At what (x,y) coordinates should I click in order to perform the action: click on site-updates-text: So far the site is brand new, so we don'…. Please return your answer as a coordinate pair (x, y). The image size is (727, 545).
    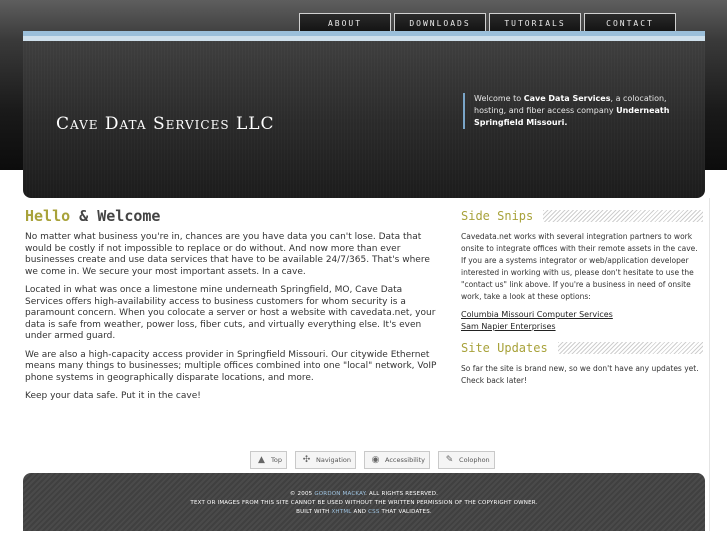
    Looking at the image, I should click on (580, 374).